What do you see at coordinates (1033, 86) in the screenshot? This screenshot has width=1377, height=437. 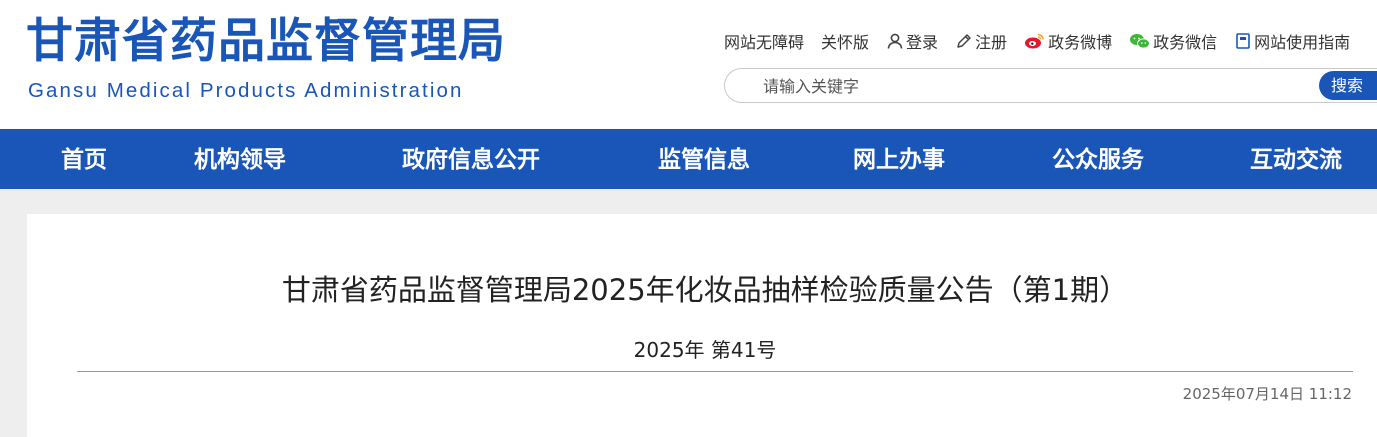 I see `search-input` at bounding box center [1033, 86].